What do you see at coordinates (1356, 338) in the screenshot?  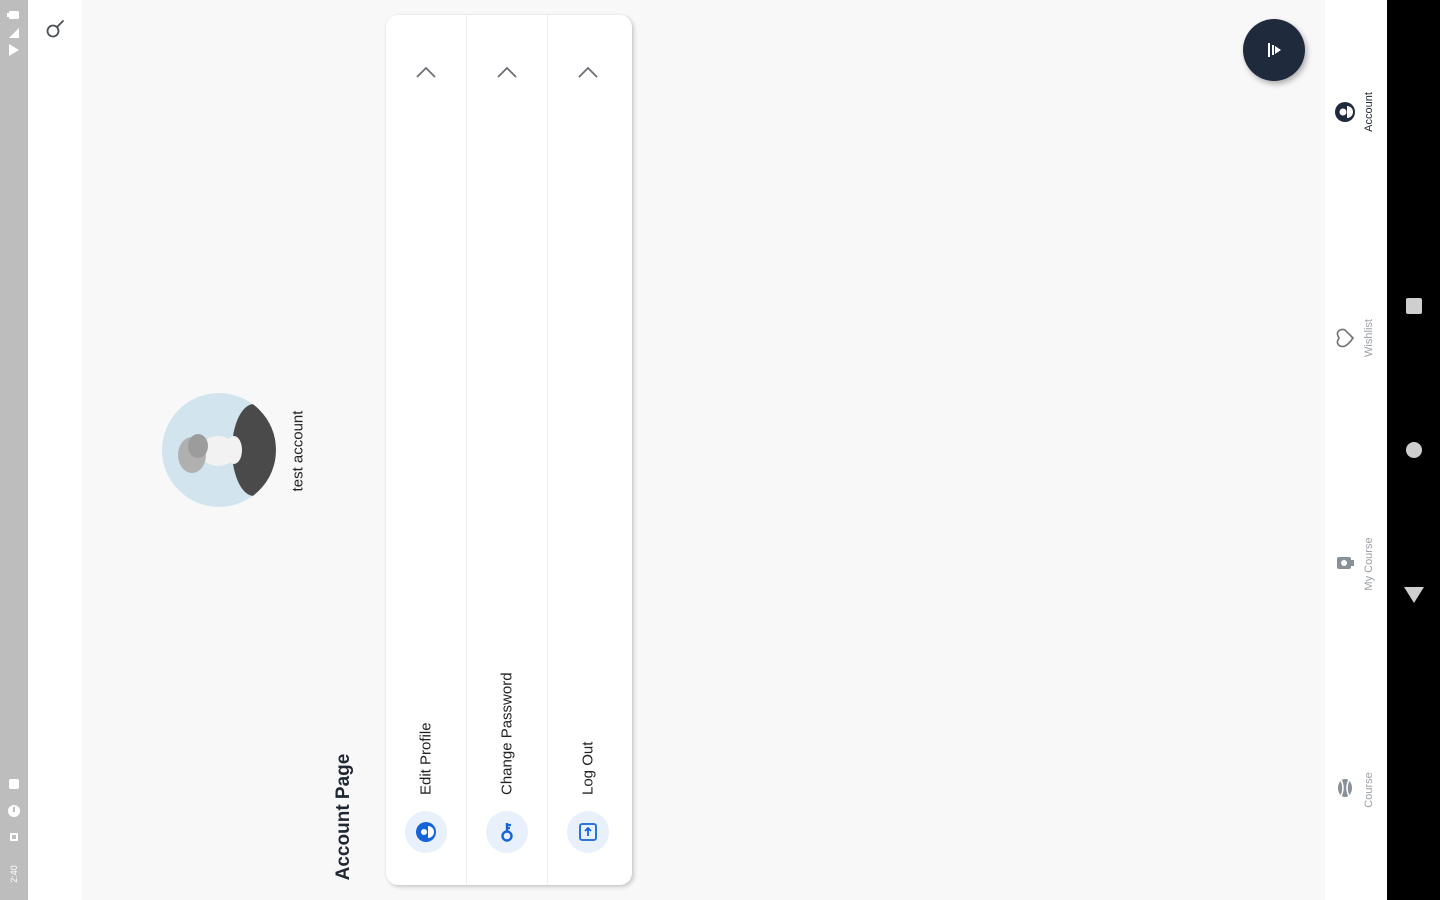 I see `nav-item-wishlist: Wishlist` at bounding box center [1356, 338].